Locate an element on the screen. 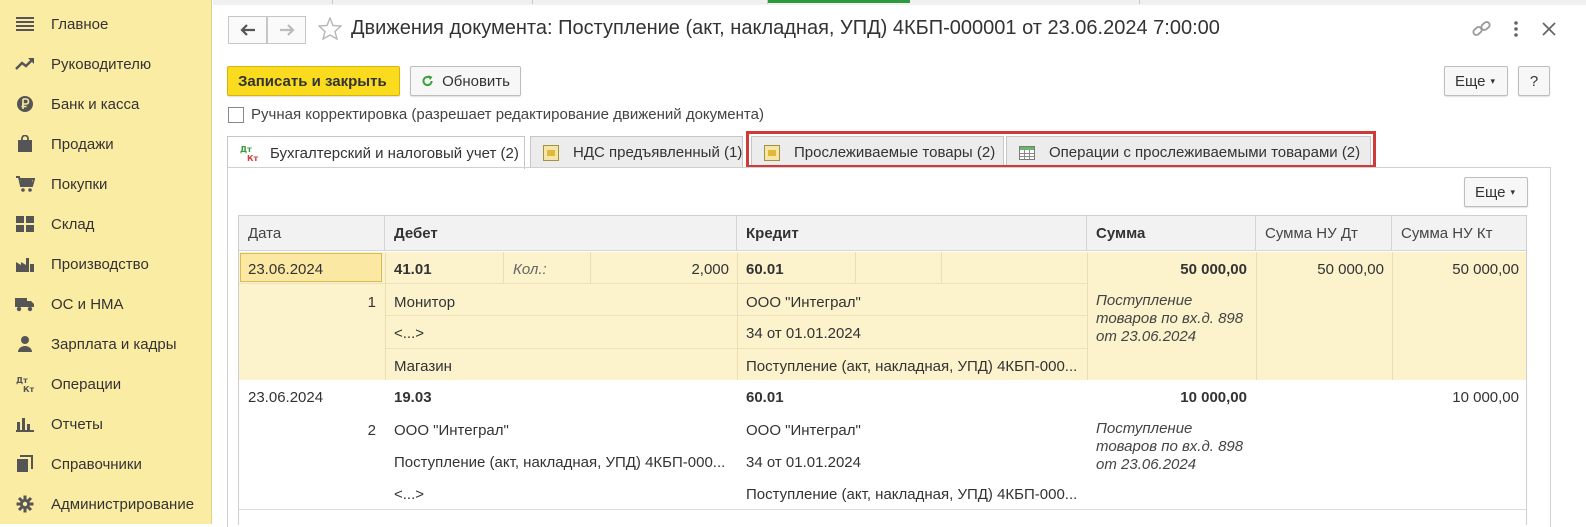 This screenshot has width=1586, height=527. star-icon is located at coordinates (330, 29).